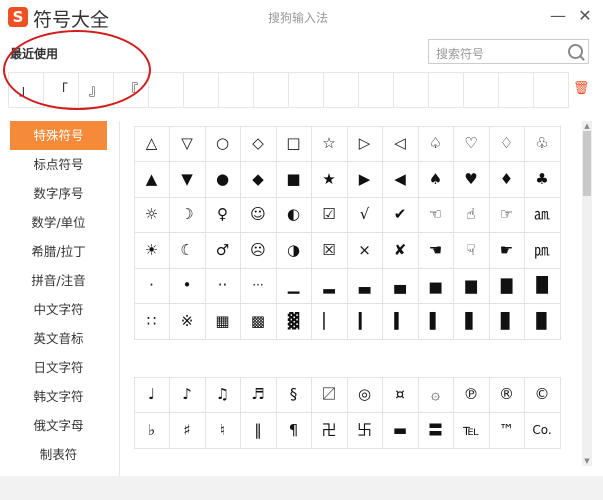  What do you see at coordinates (542, 215) in the screenshot?
I see `symbol-cell: ㏂` at bounding box center [542, 215].